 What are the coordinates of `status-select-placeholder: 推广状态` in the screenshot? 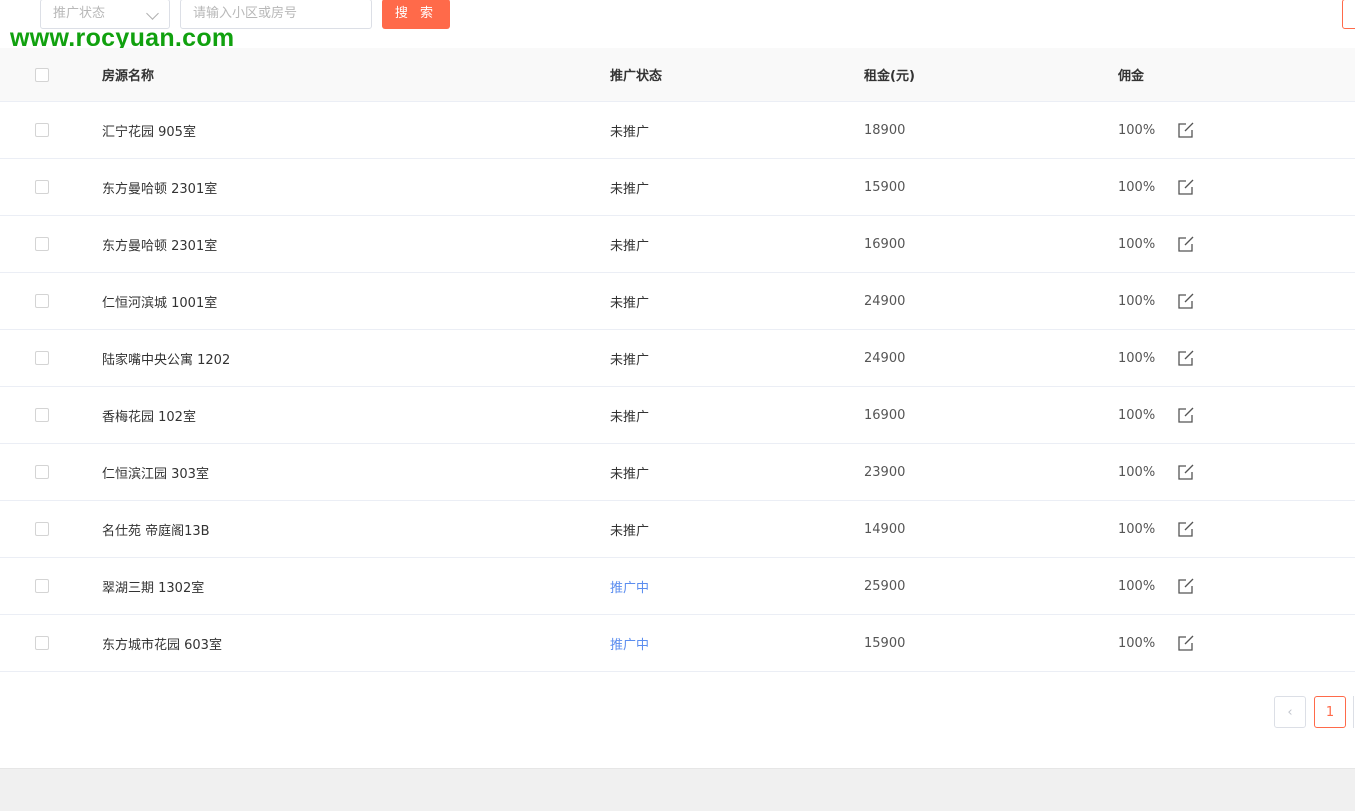 It's located at (79, 13).